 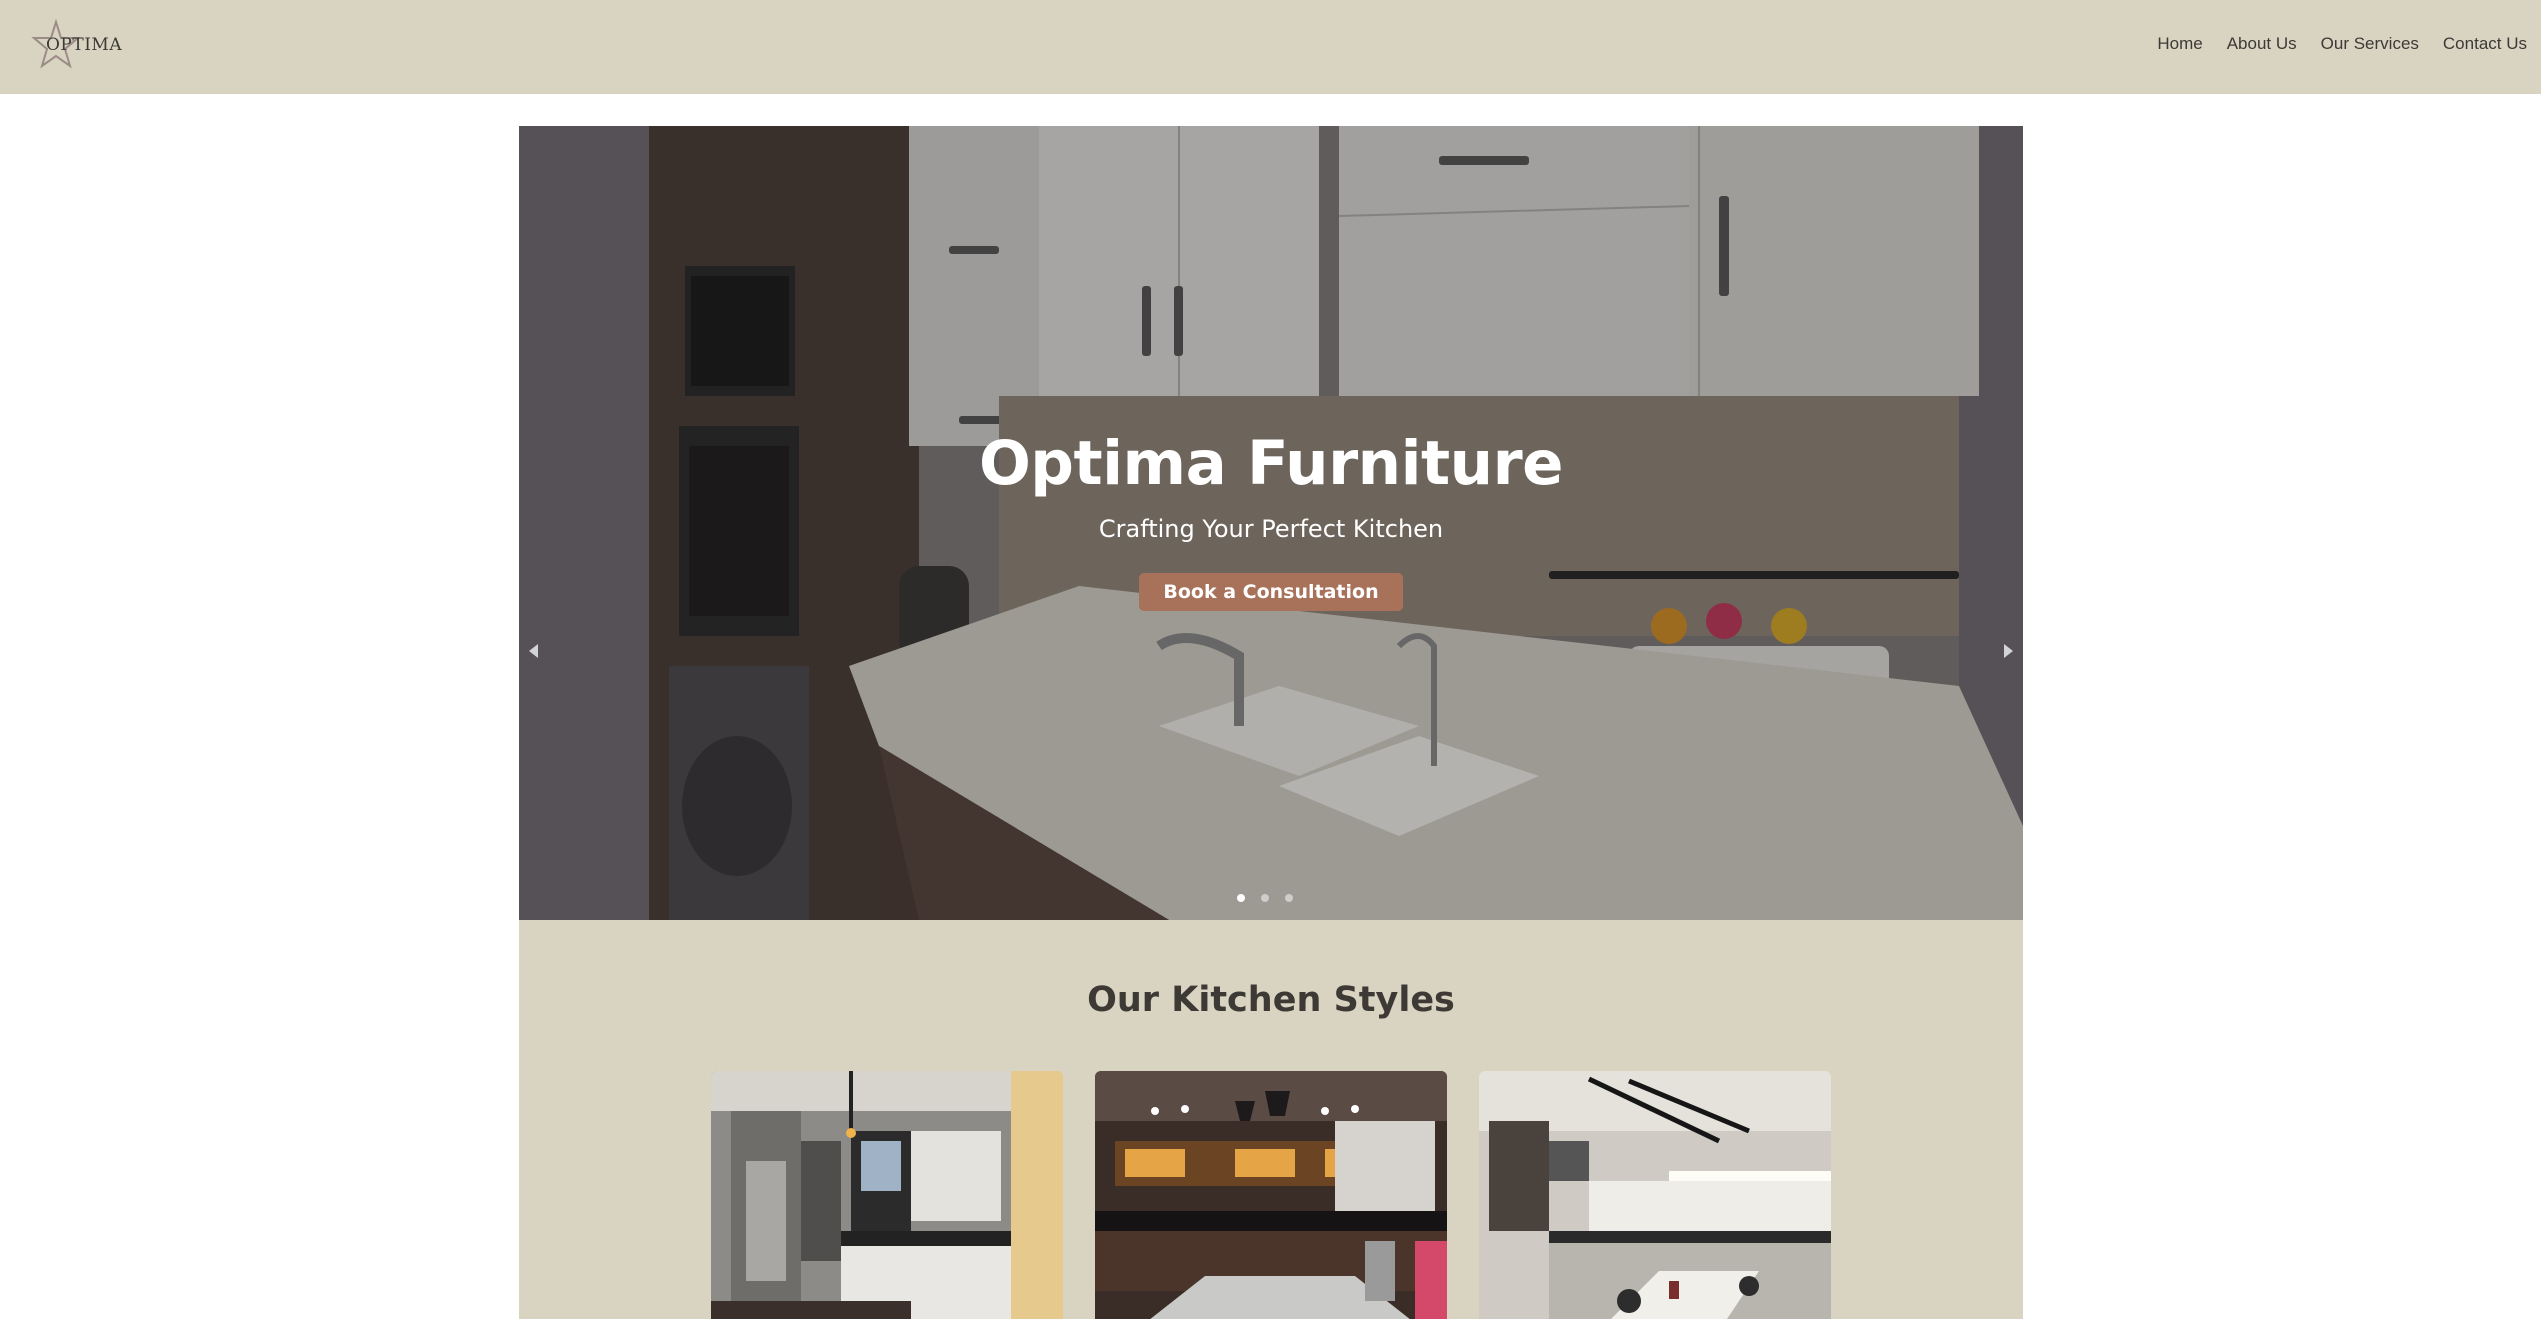 I want to click on nav-our-services: Our Services, so click(x=2370, y=44).